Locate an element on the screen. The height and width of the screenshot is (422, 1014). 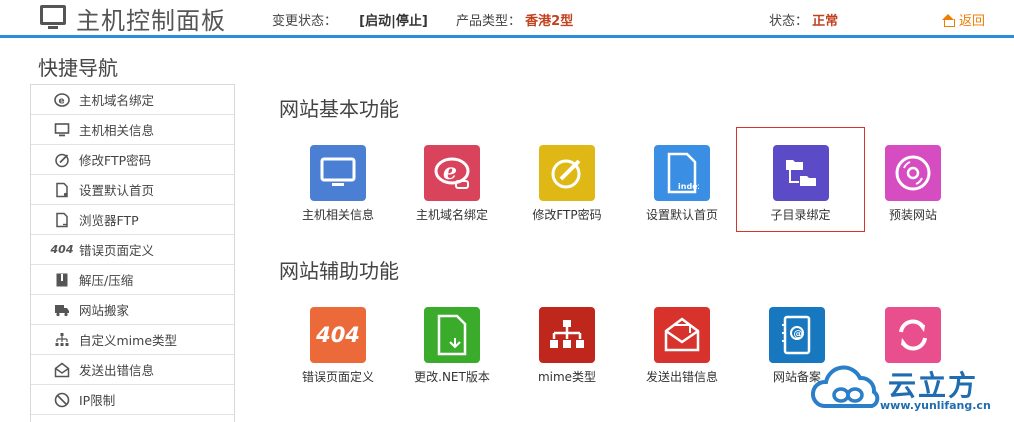
tile-label: 发送出错信息 is located at coordinates (681, 377).